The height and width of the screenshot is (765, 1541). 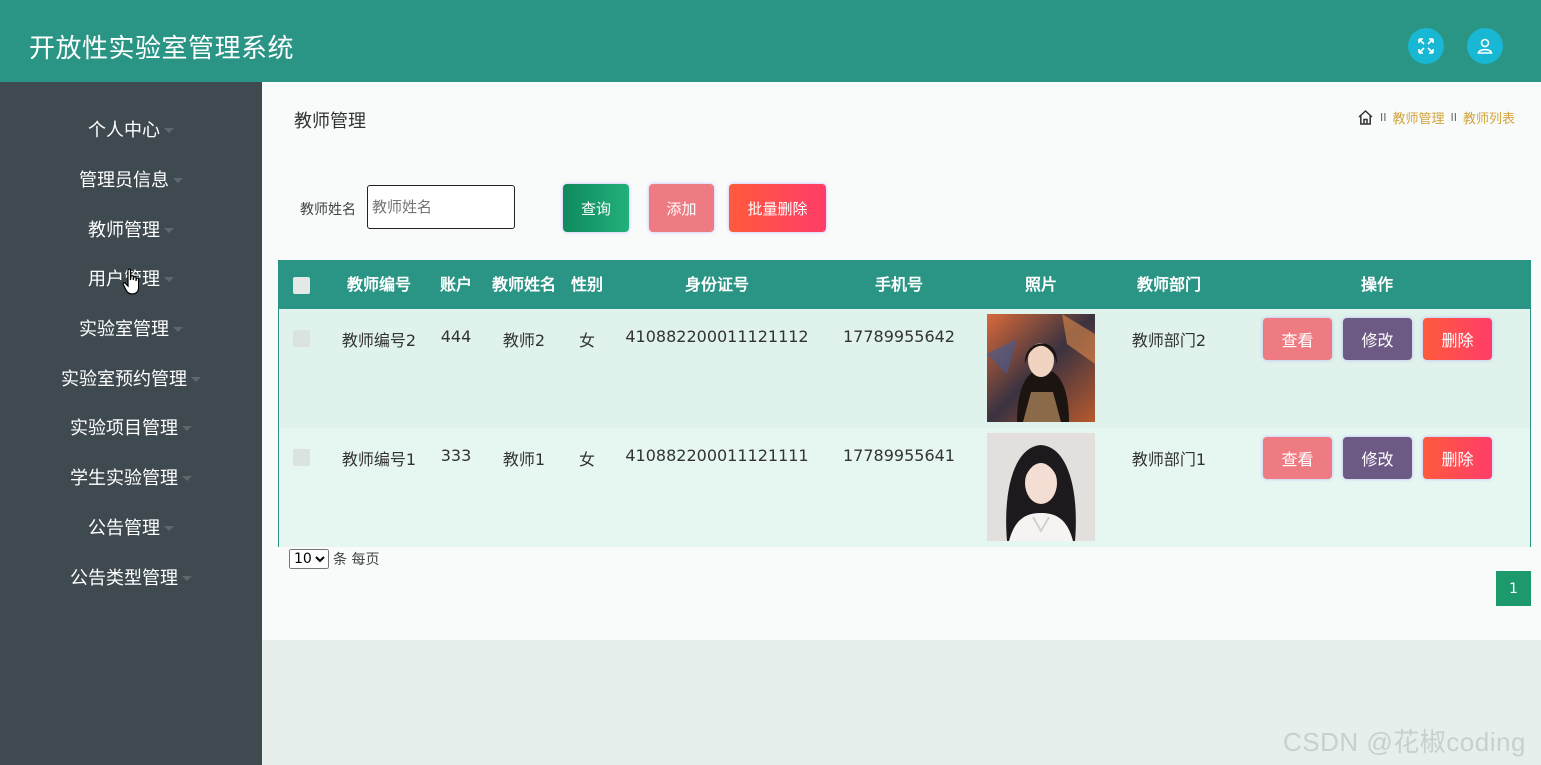 I want to click on sidebar-item-personal-center: 个人中心, so click(x=131, y=129).